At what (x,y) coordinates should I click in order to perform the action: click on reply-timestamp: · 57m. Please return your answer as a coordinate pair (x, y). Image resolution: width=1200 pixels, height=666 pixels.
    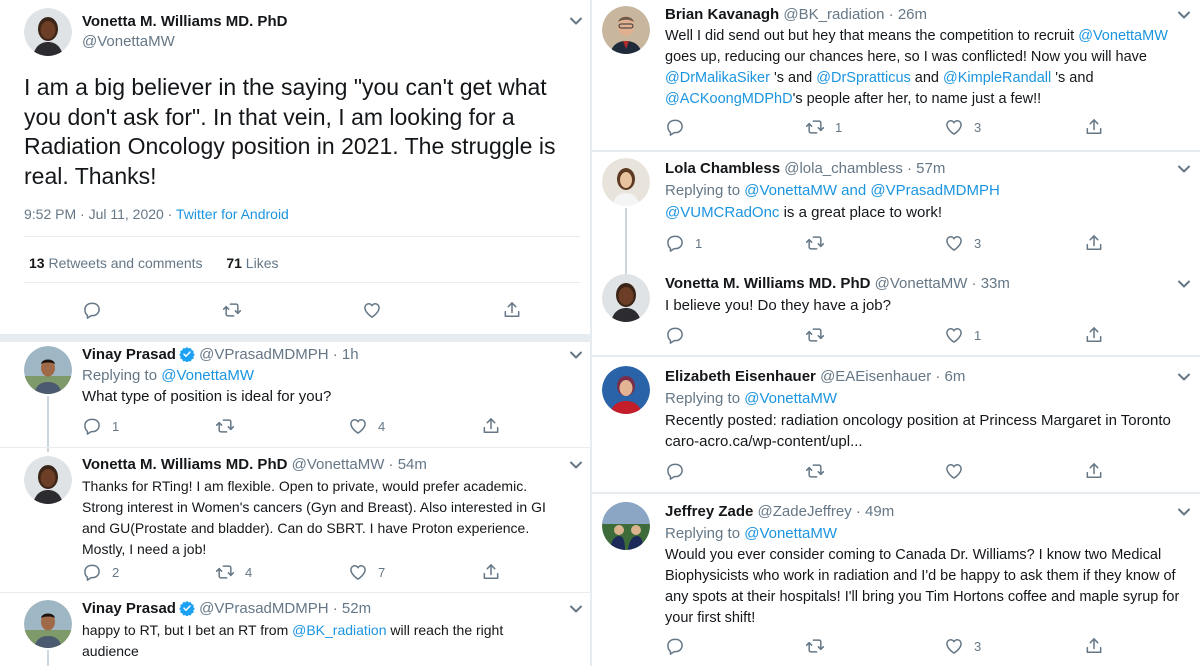
    Looking at the image, I should click on (926, 168).